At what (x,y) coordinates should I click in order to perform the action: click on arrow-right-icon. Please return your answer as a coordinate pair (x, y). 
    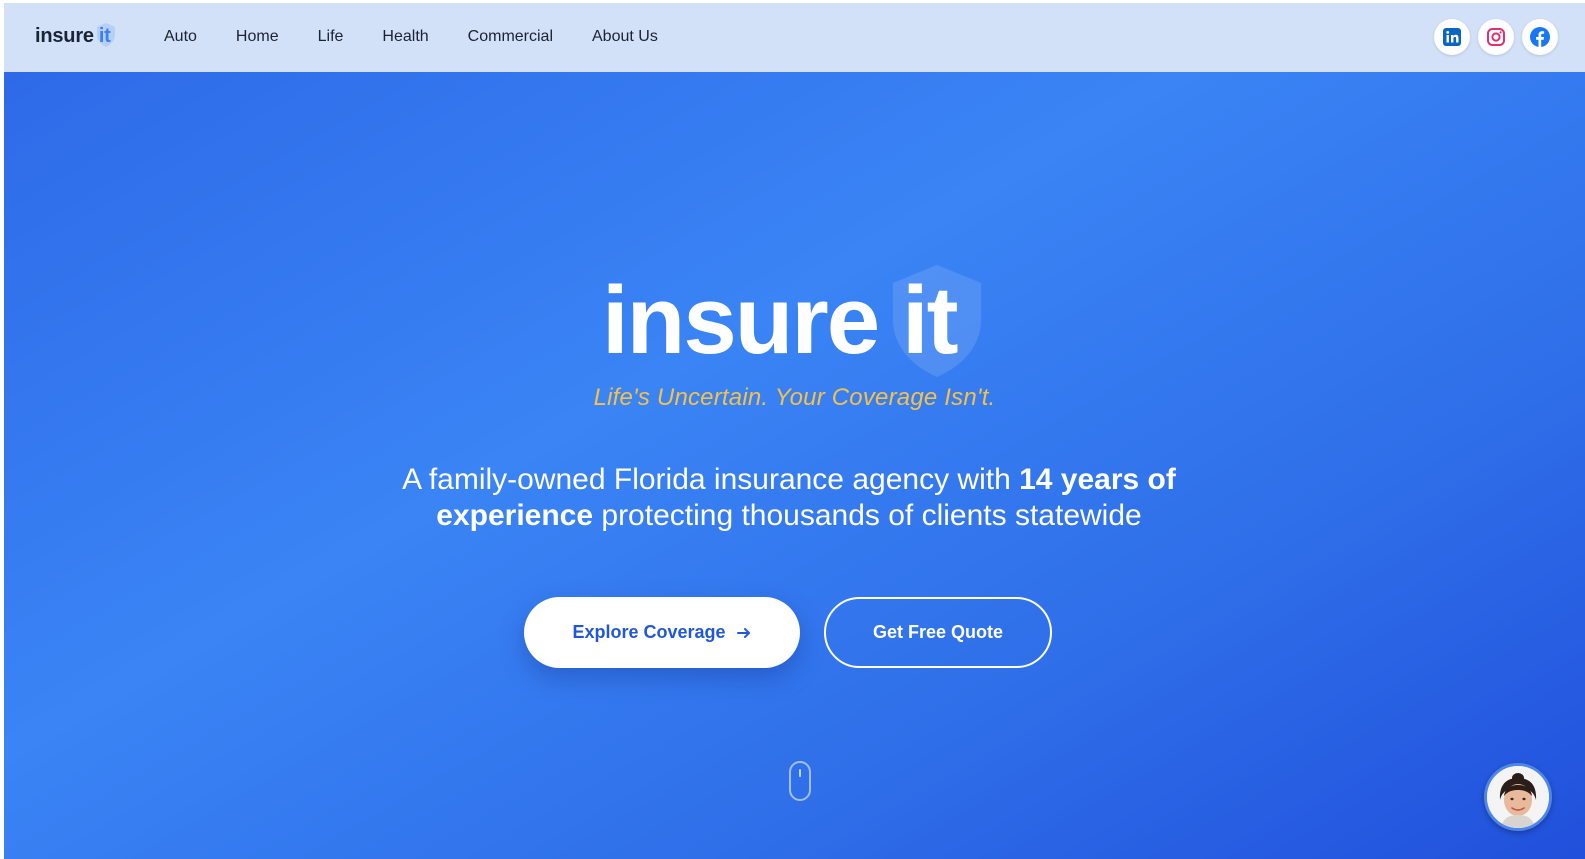
    Looking at the image, I should click on (743, 632).